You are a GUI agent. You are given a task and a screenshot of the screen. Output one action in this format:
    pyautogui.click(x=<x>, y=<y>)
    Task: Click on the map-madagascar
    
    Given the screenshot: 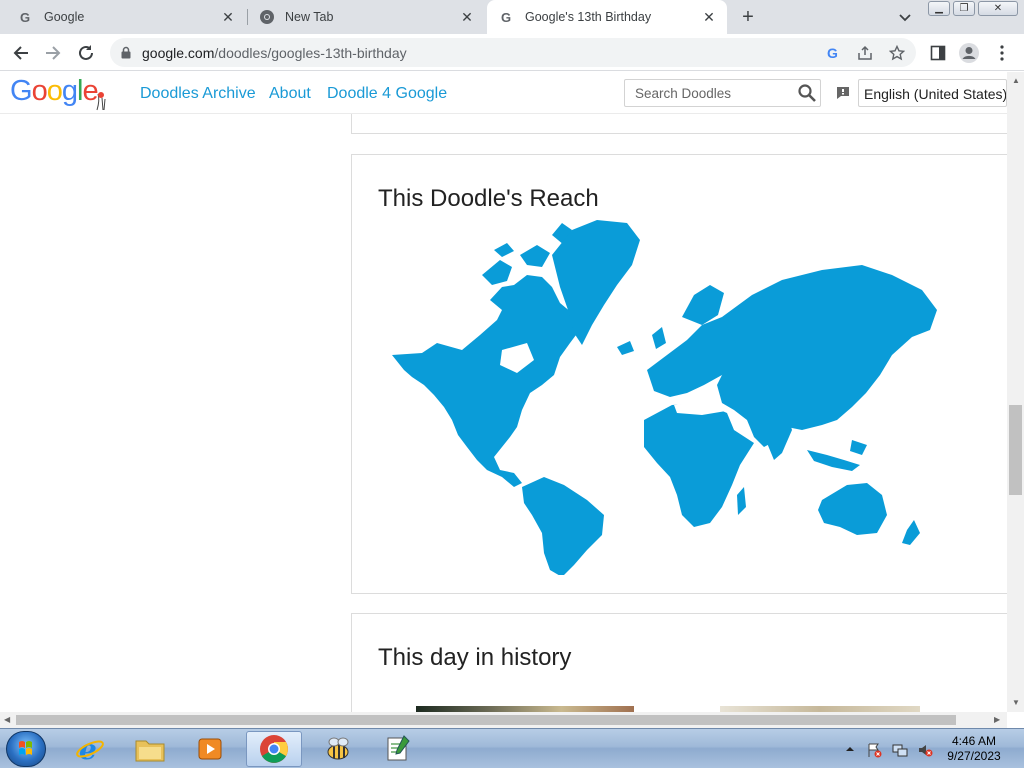 What is the action you would take?
    pyautogui.click(x=741, y=501)
    